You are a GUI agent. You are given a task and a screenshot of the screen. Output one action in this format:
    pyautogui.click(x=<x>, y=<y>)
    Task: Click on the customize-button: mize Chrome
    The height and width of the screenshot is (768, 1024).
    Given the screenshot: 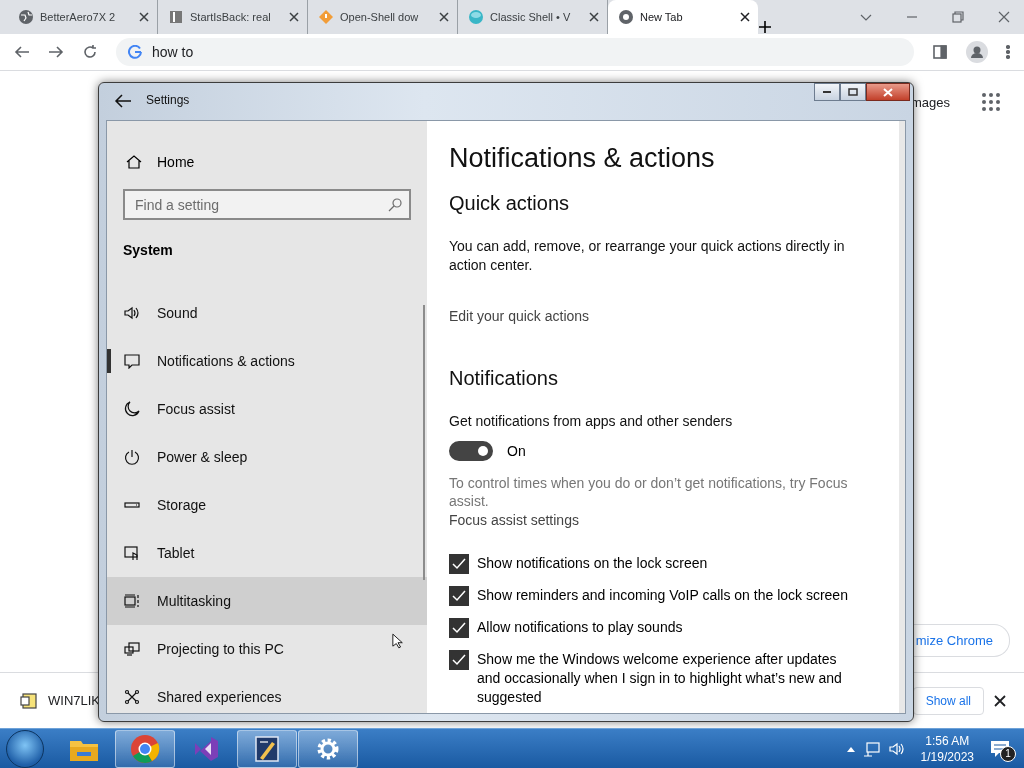 What is the action you would take?
    pyautogui.click(x=961, y=640)
    